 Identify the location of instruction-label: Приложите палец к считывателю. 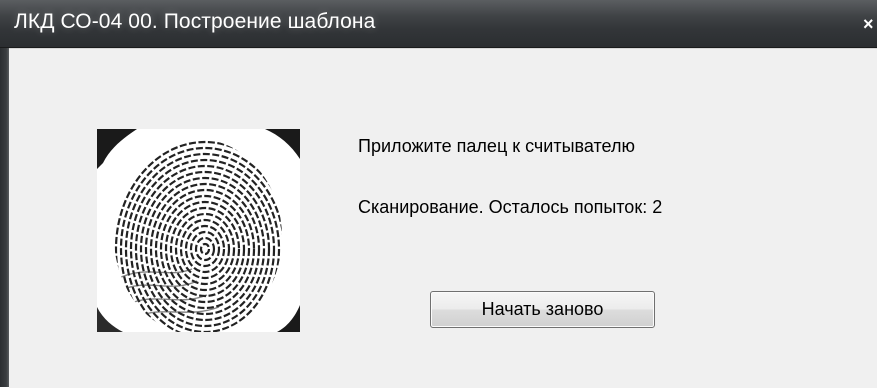
(496, 146).